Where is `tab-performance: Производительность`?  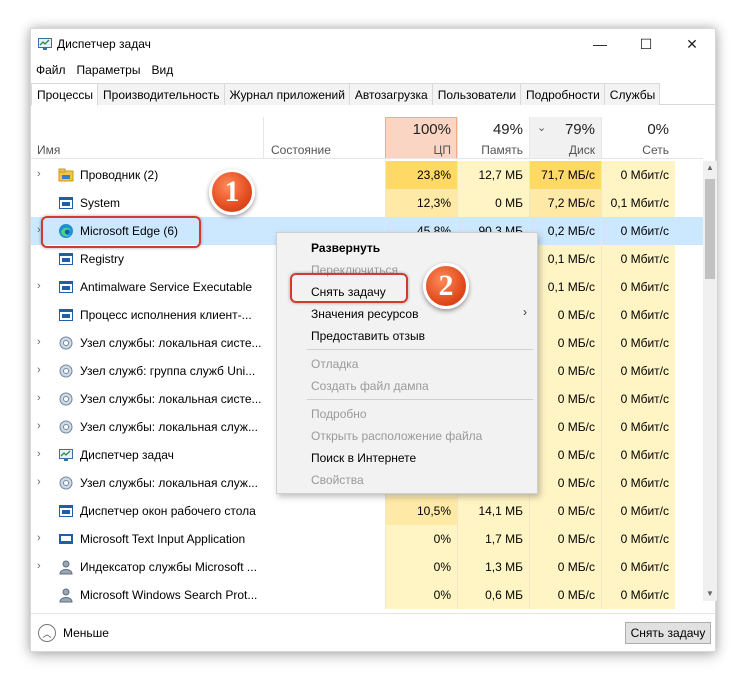 tab-performance: Производительность is located at coordinates (161, 94).